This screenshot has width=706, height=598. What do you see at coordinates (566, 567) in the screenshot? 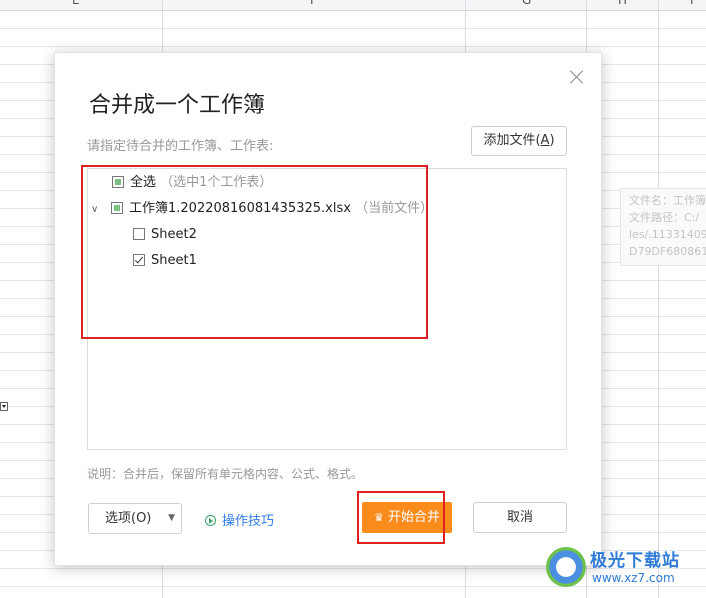
I see `watermark-logo-icon` at bounding box center [566, 567].